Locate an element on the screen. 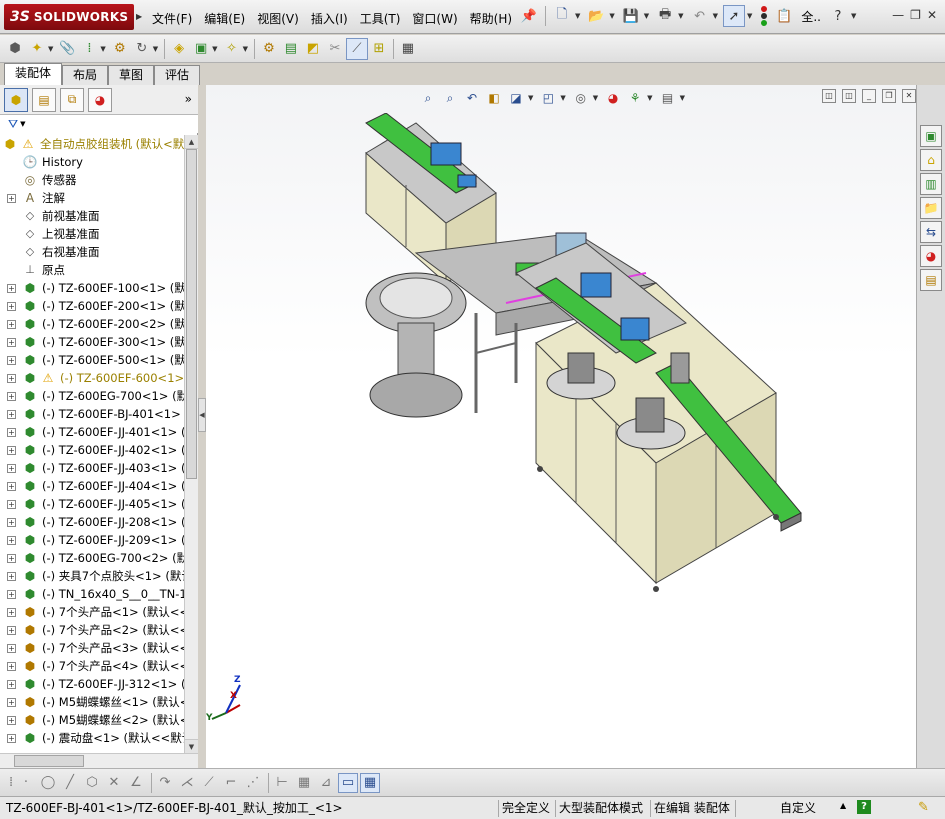 This screenshot has height=819, width=945. linear-pattern-icon: ⁞ is located at coordinates (89, 49).